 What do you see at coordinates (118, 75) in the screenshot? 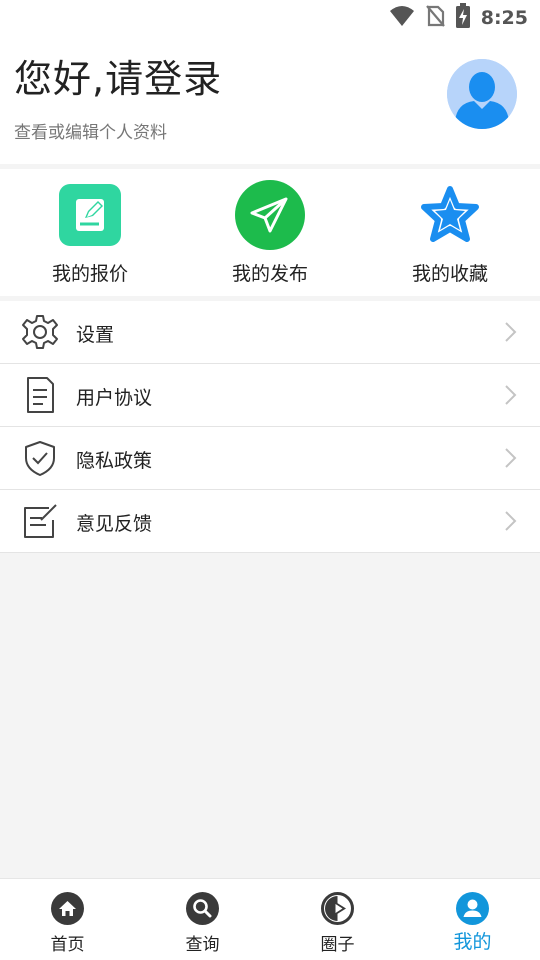
I see `login-greeting: 您好,请登录` at bounding box center [118, 75].